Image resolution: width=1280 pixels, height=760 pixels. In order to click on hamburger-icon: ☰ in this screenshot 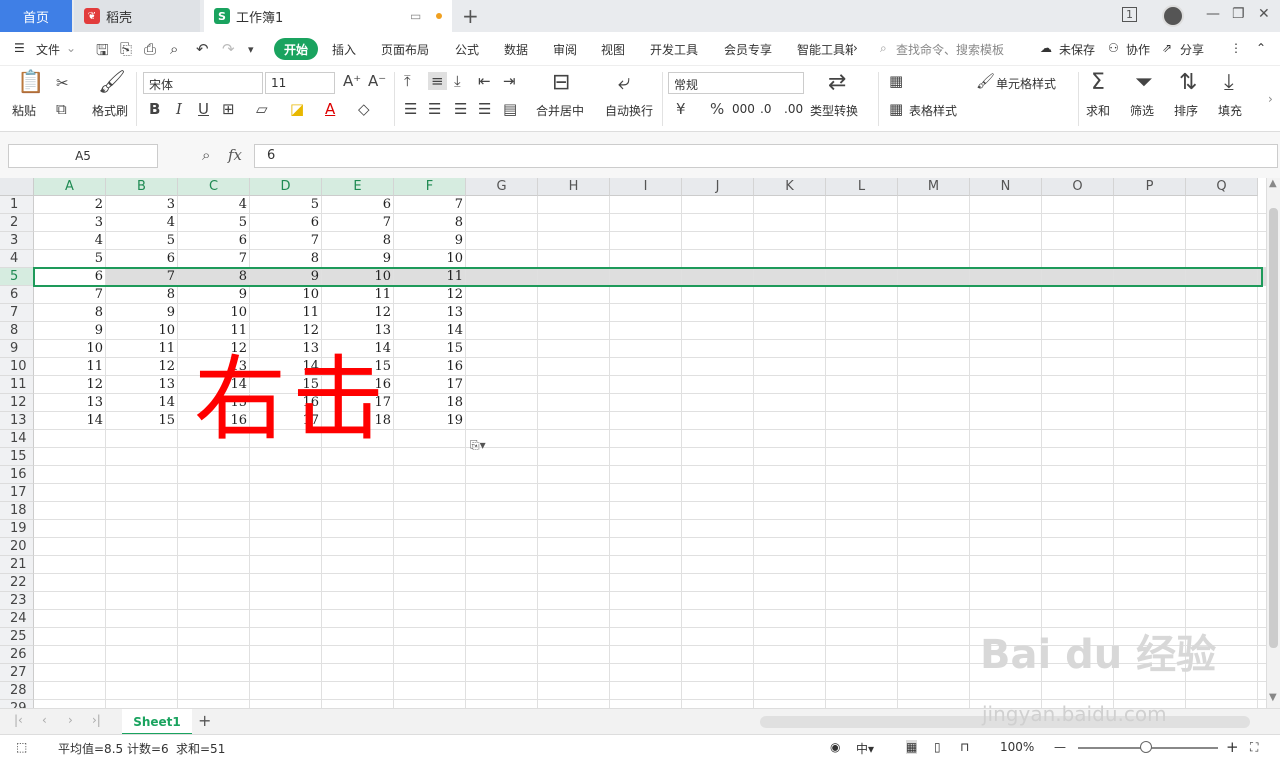, I will do `click(19, 48)`.